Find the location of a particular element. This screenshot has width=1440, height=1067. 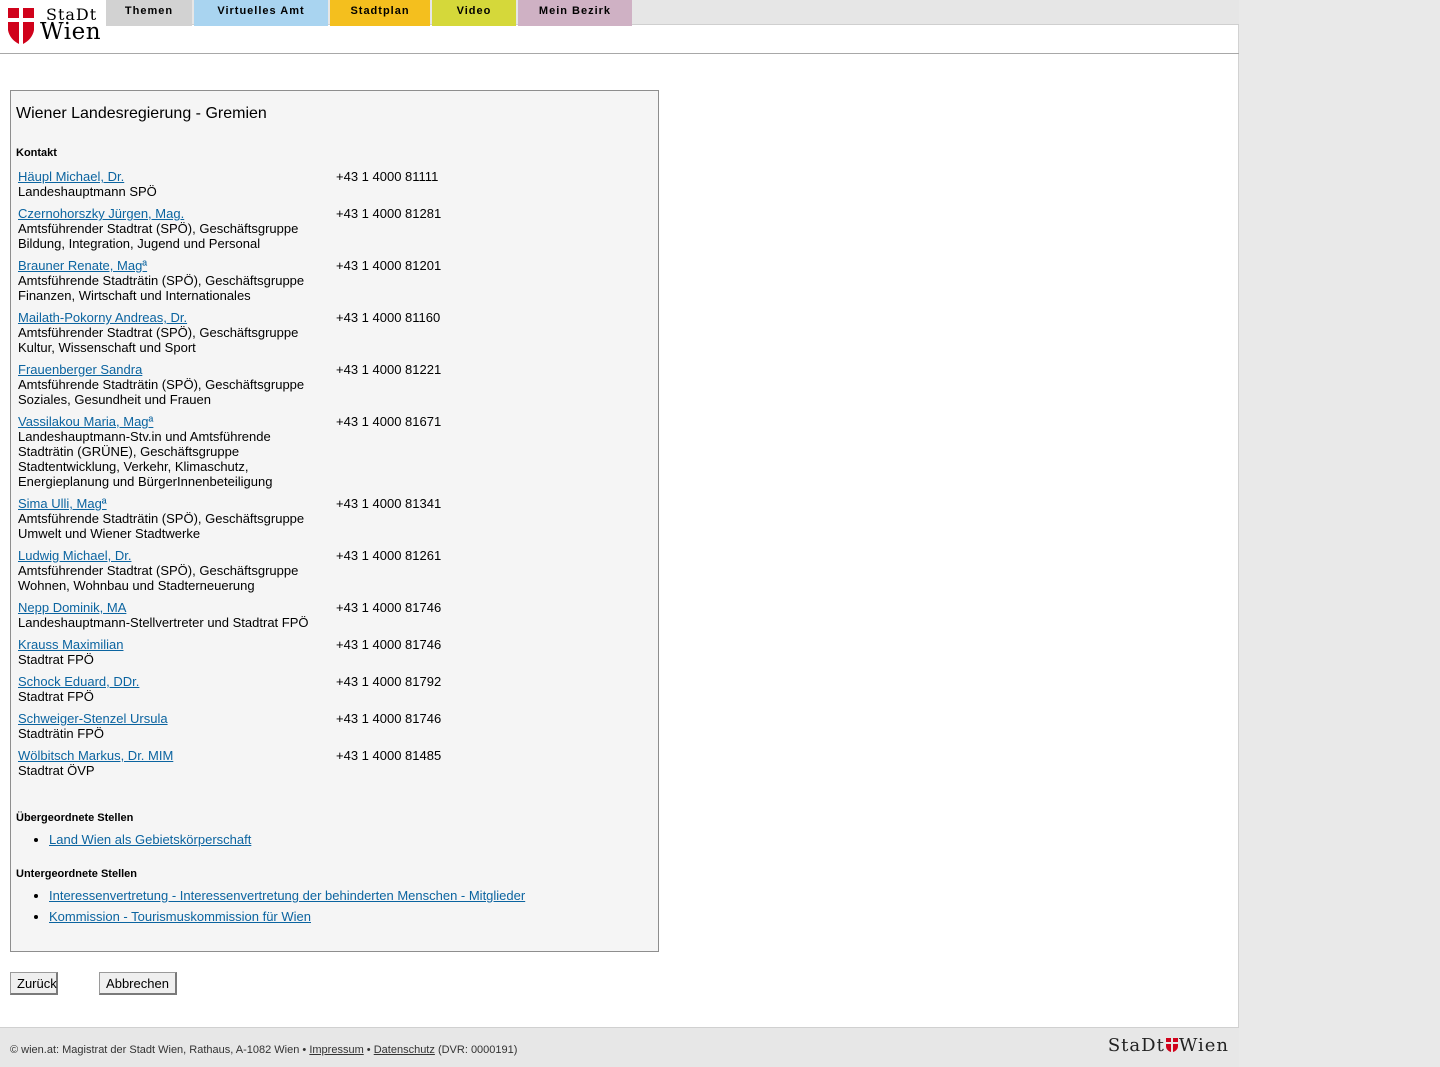

contact-name-link: Krauss Maximilian is located at coordinates (70, 644).